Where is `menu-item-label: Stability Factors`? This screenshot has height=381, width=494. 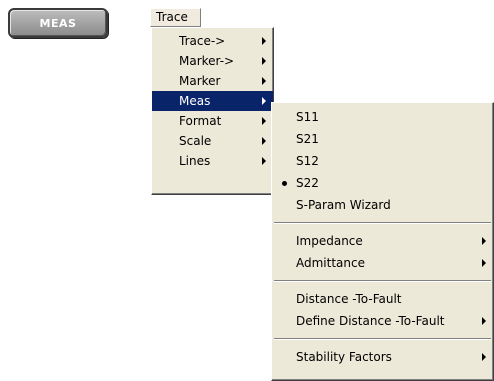 menu-item-label: Stability Factors is located at coordinates (344, 357).